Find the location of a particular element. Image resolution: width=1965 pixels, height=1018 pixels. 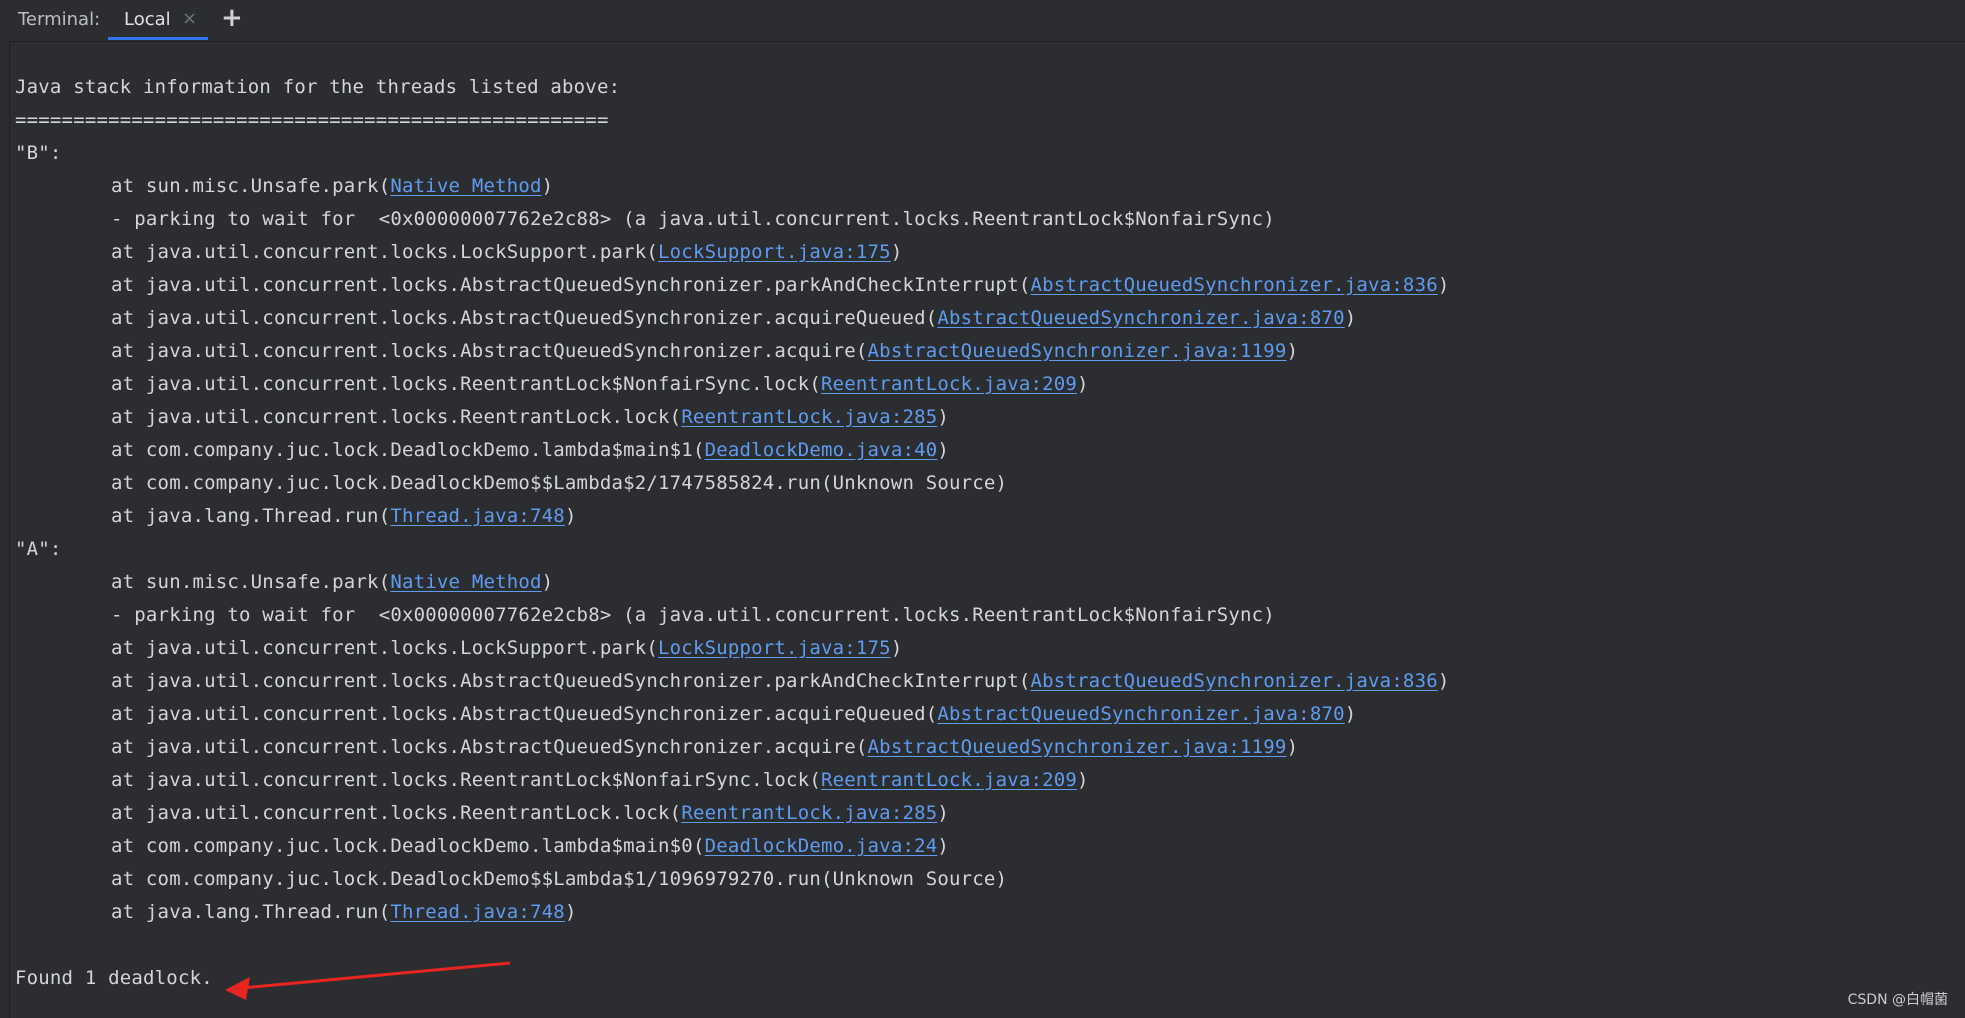

close-icon: × is located at coordinates (189, 18).